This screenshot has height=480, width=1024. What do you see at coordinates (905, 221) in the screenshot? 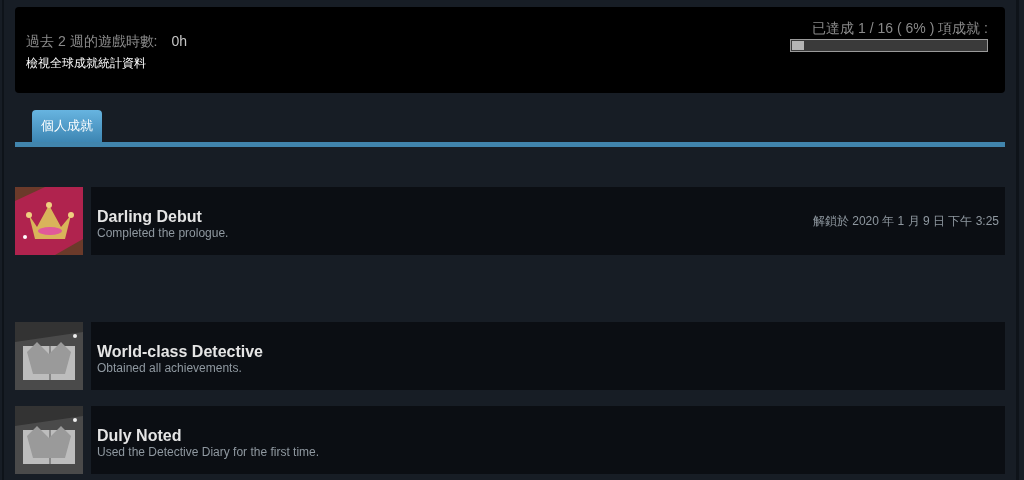
I see `unlock-time: 解鎖於 2020 年 1 月 9 日 下午 3:25` at bounding box center [905, 221].